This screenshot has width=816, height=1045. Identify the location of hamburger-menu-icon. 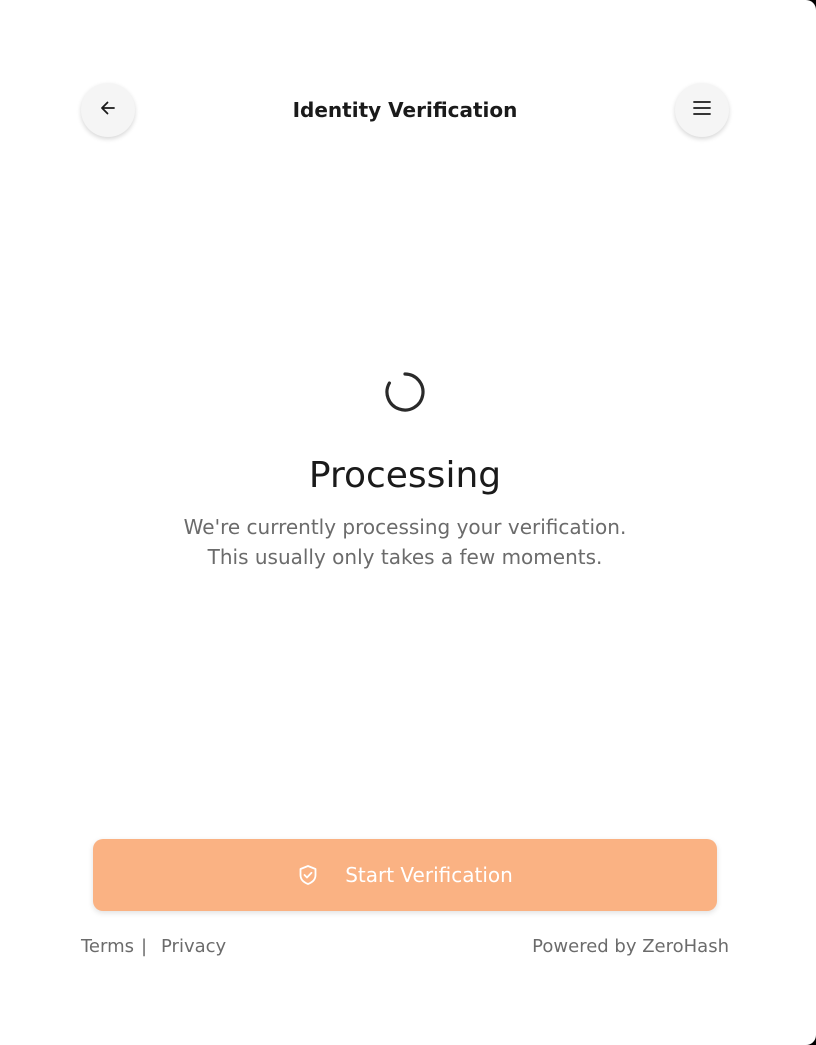
(702, 110).